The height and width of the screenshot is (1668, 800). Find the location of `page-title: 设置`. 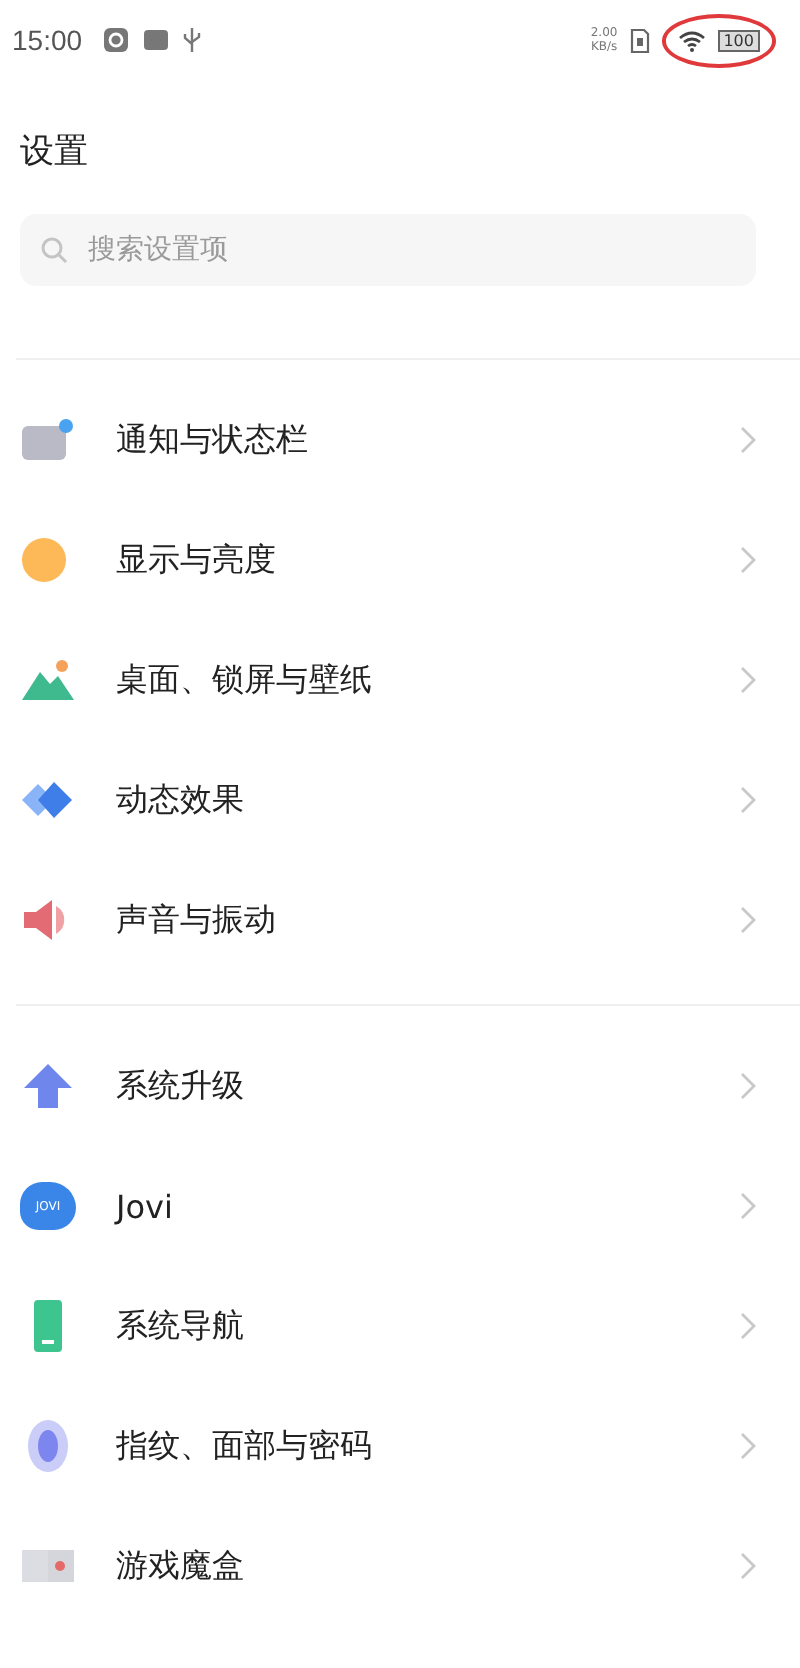

page-title: 设置 is located at coordinates (55, 153).